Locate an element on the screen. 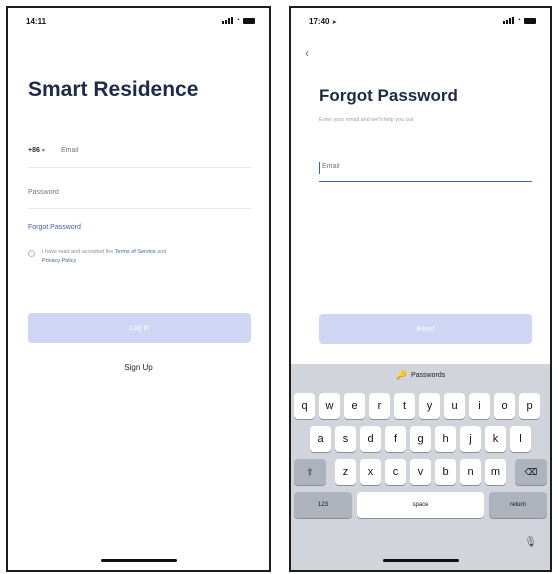 The height and width of the screenshot is (574, 558). status-time: 17:40 ➤ is located at coordinates (323, 21).